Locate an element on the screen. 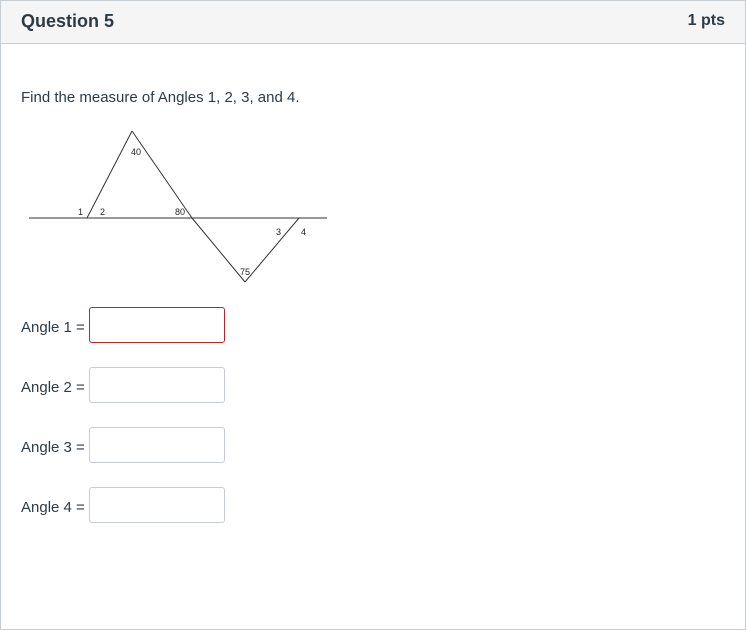  angle-1-input is located at coordinates (157, 325).